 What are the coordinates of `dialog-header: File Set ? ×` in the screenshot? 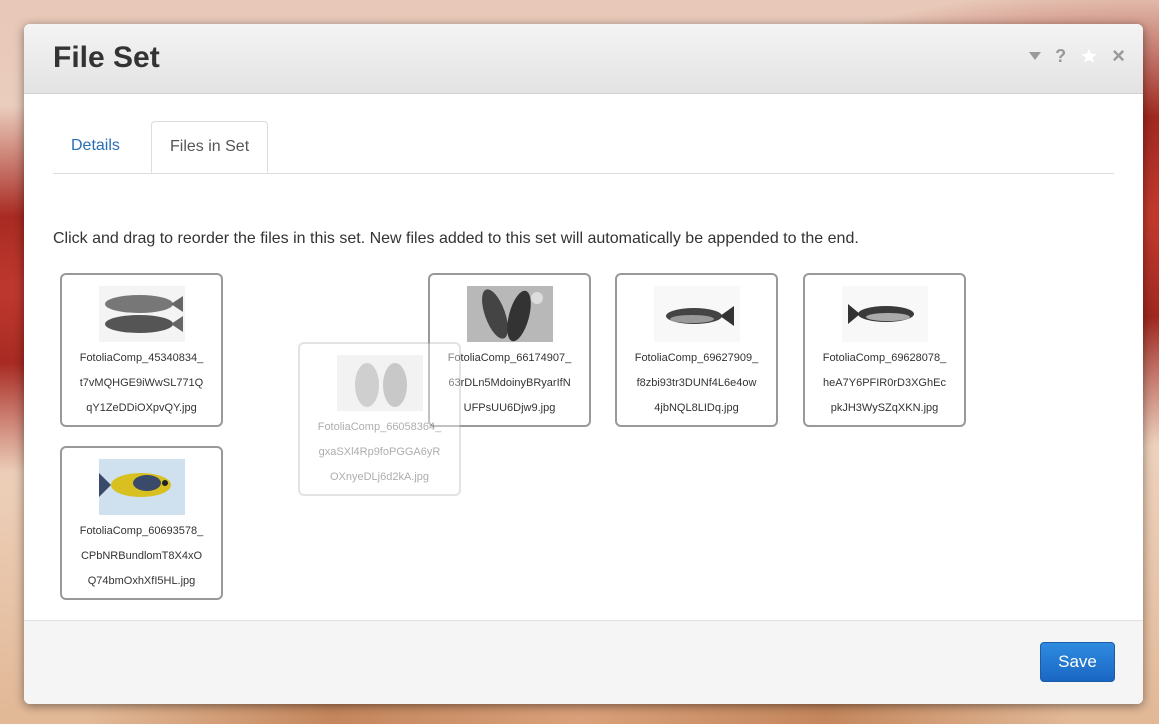 It's located at (583, 59).